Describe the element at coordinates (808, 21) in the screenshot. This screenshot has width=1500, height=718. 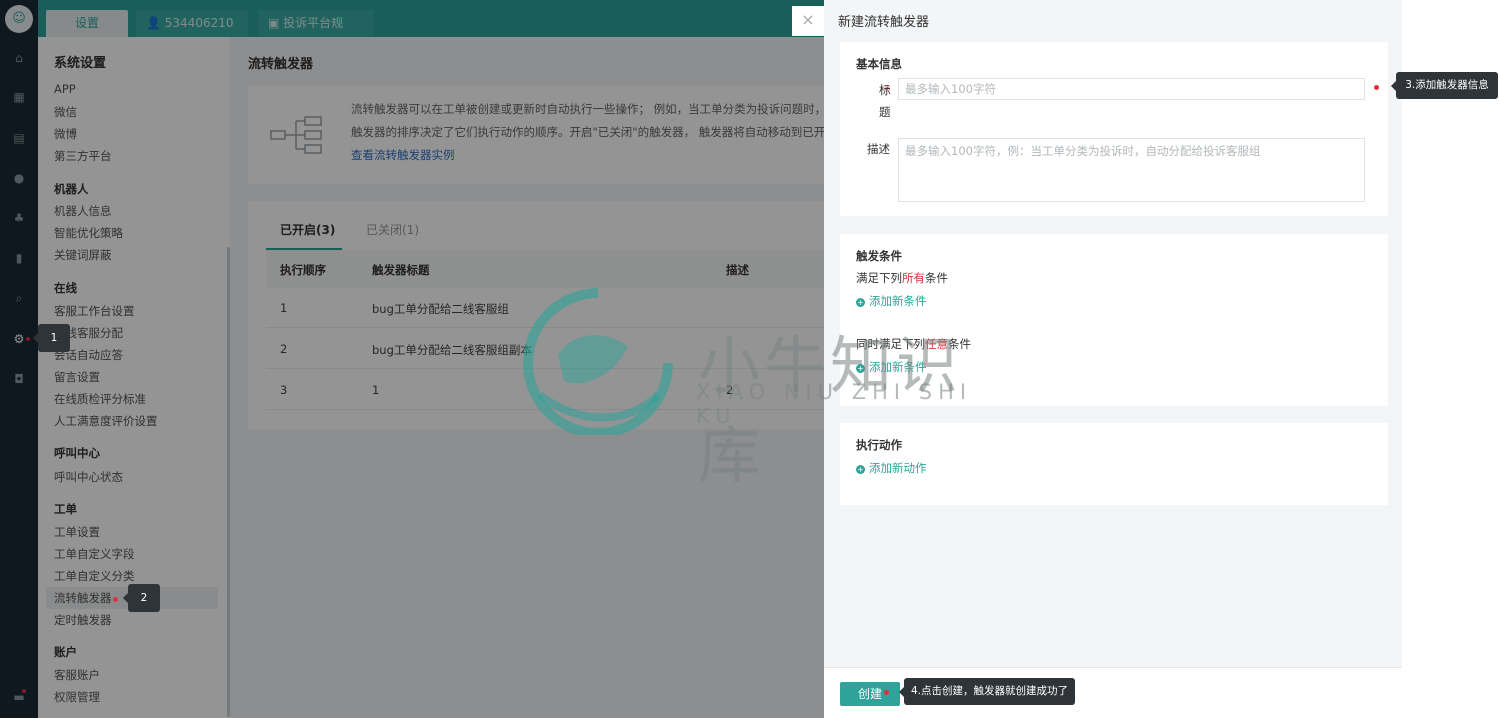
I see `drawer-close-button: ×` at that location.